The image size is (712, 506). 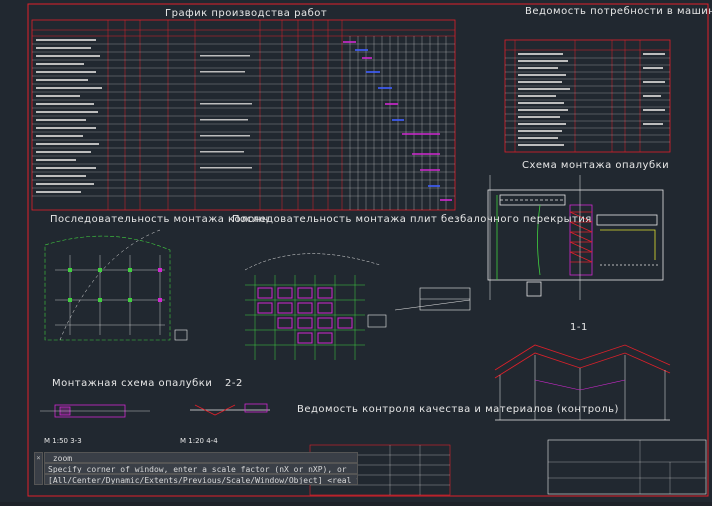 I want to click on slabs-plan, so click(x=315, y=306).